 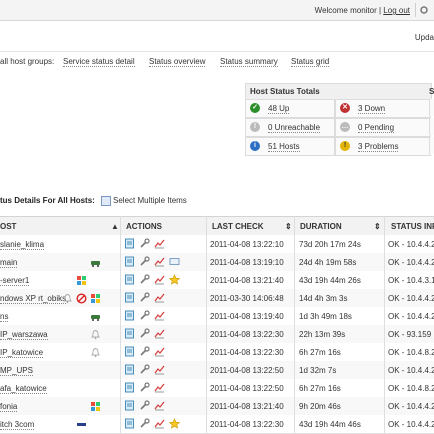 What do you see at coordinates (27, 61) in the screenshot?
I see `host-groups-label: all host groups:` at bounding box center [27, 61].